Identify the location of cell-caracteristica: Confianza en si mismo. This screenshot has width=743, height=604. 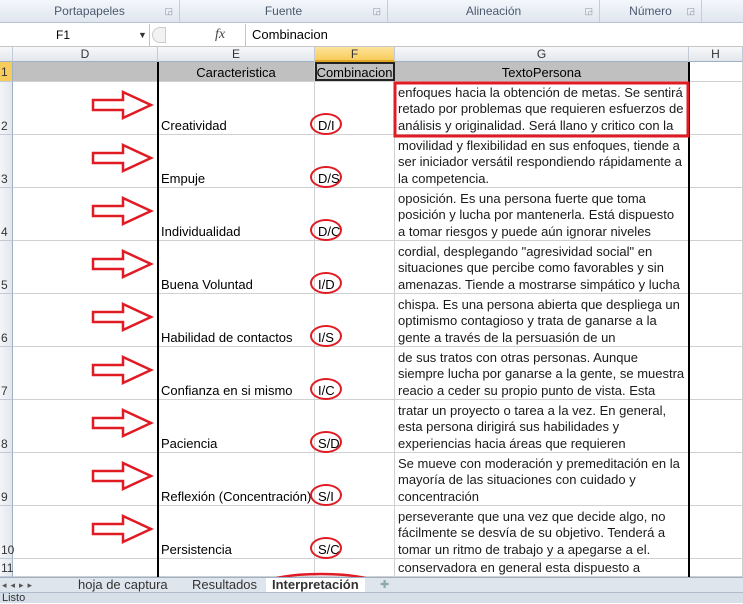
(236, 373).